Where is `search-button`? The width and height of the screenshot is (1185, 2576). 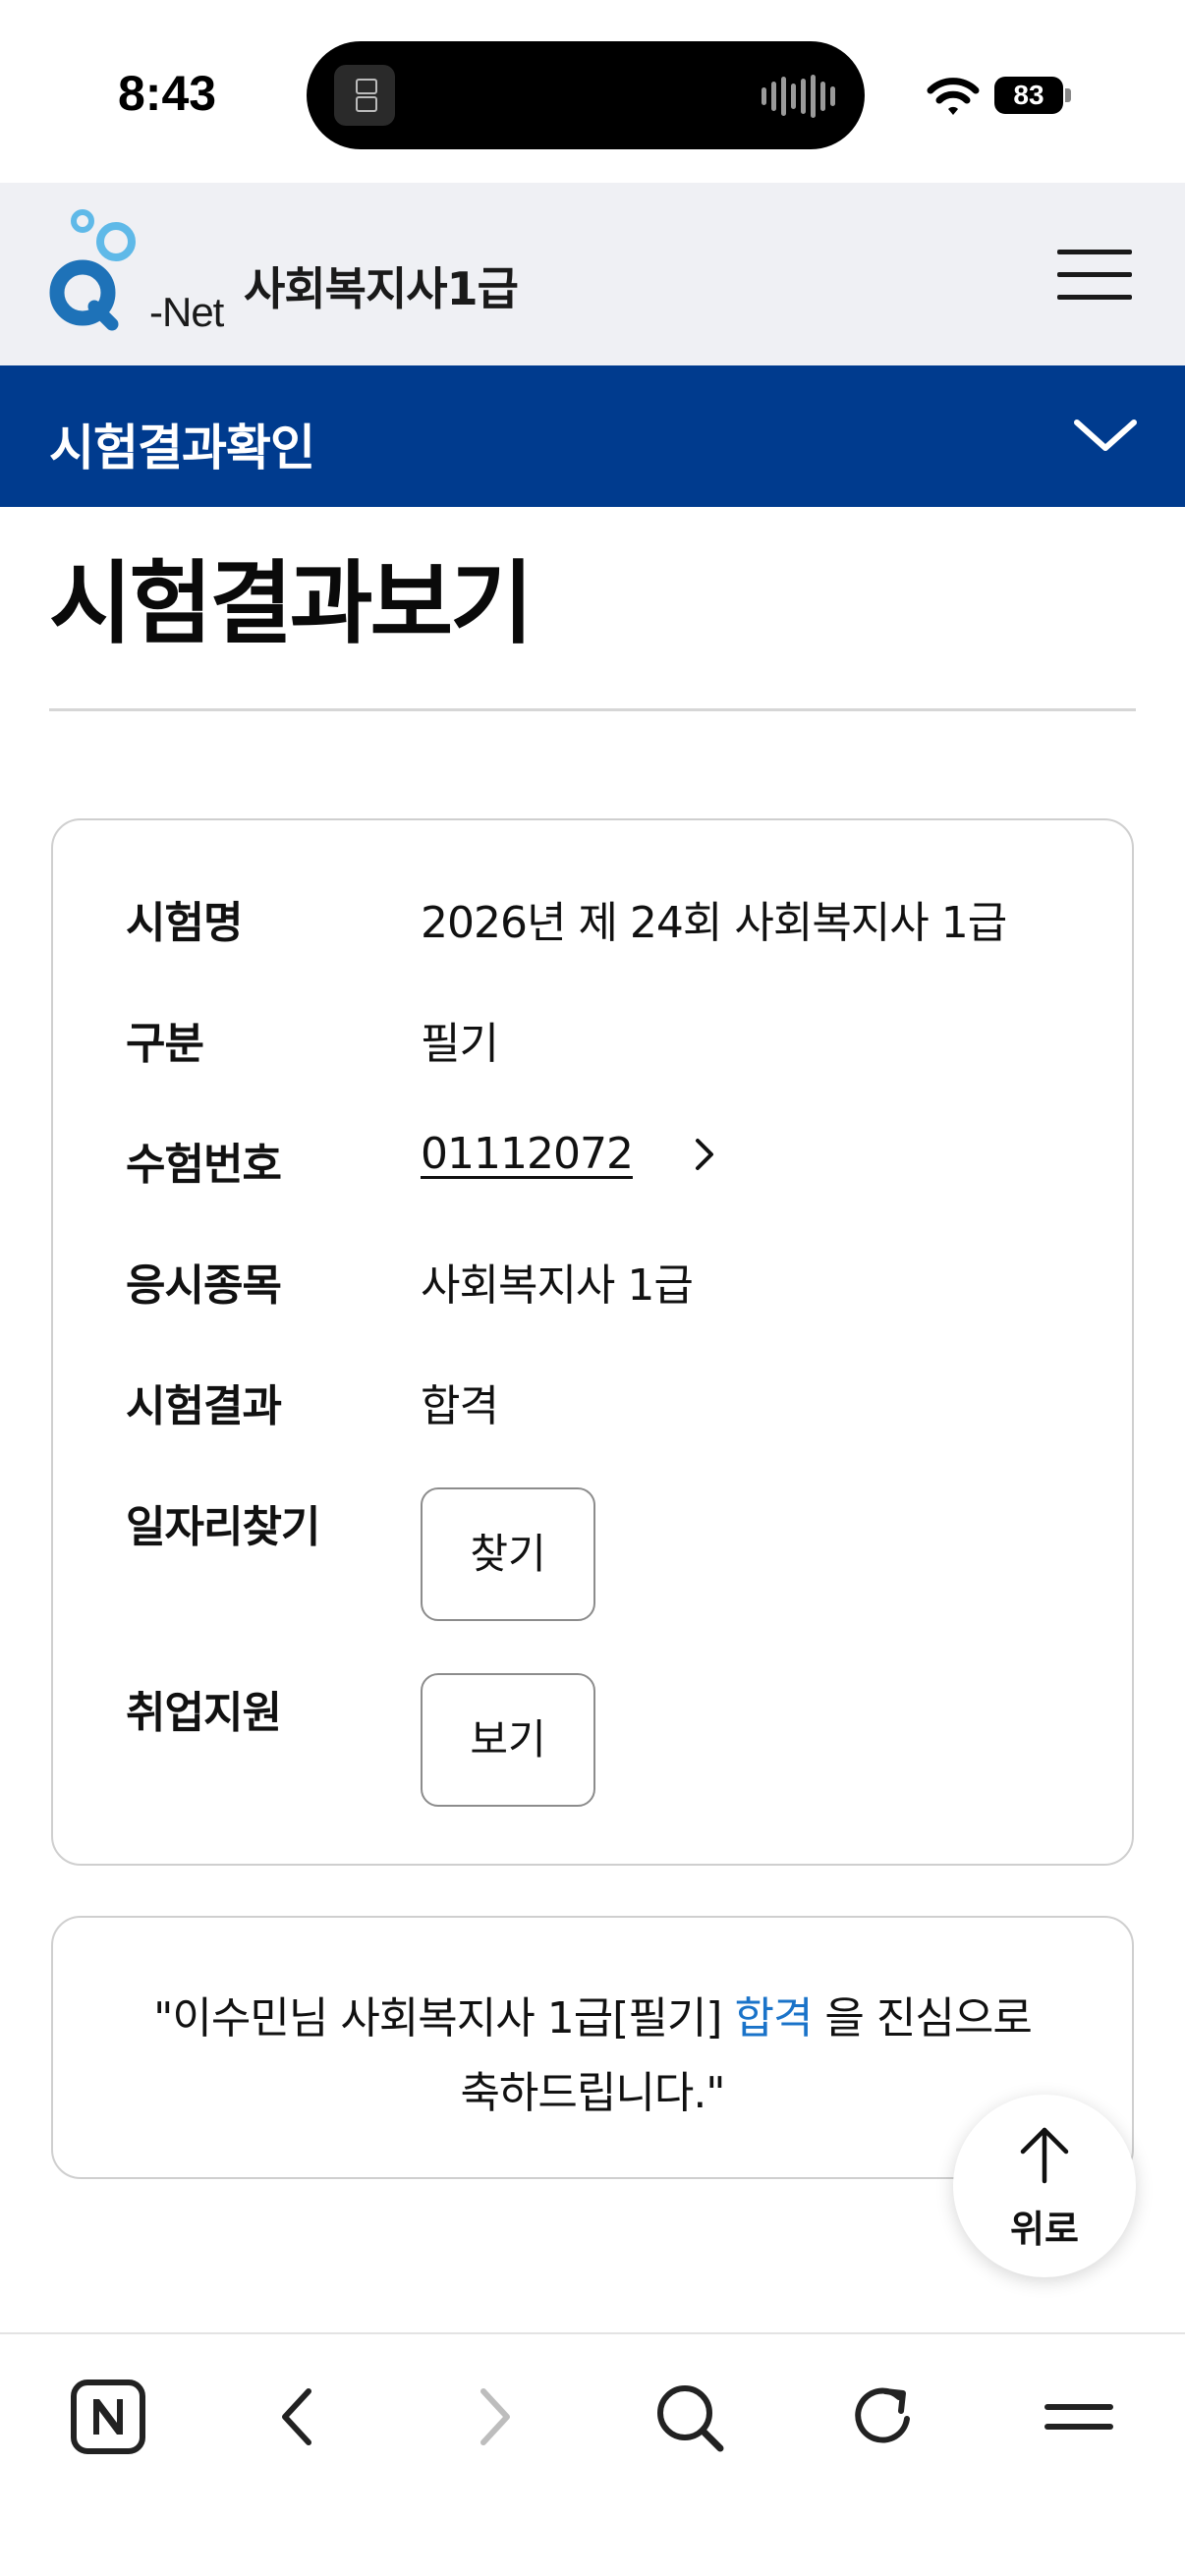
search-button is located at coordinates (689, 2417).